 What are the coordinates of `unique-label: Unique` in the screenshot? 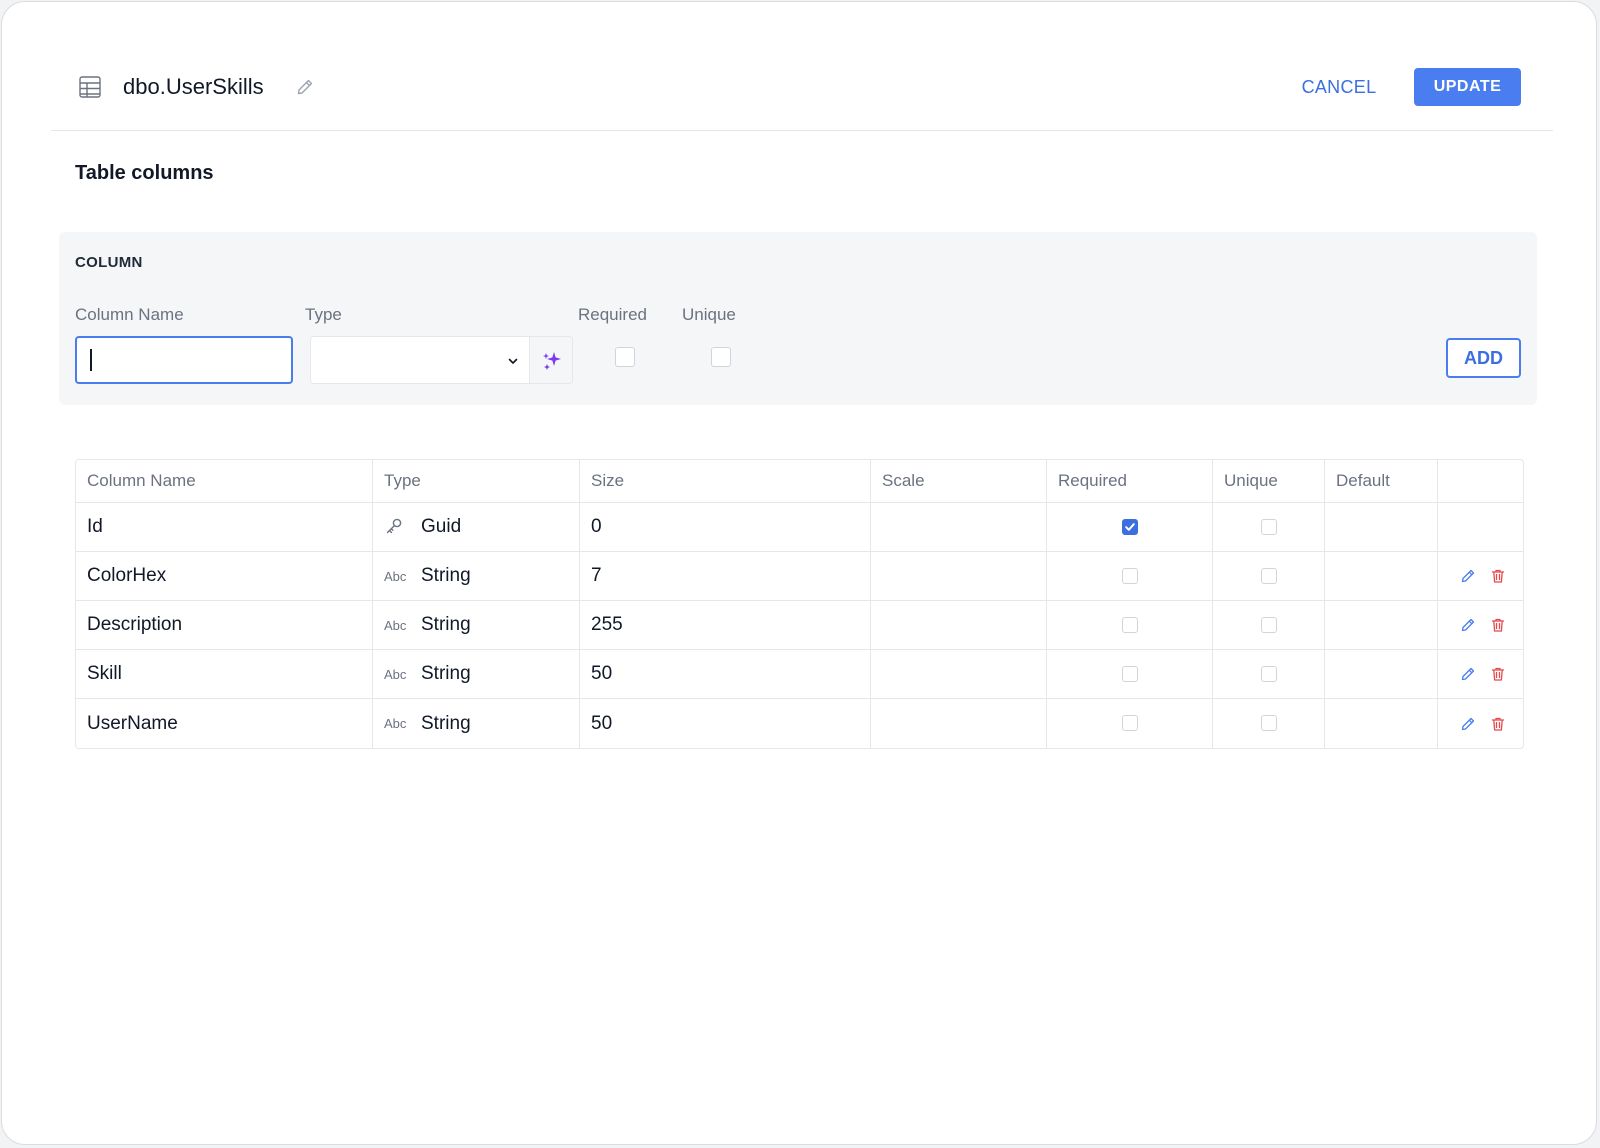 It's located at (709, 314).